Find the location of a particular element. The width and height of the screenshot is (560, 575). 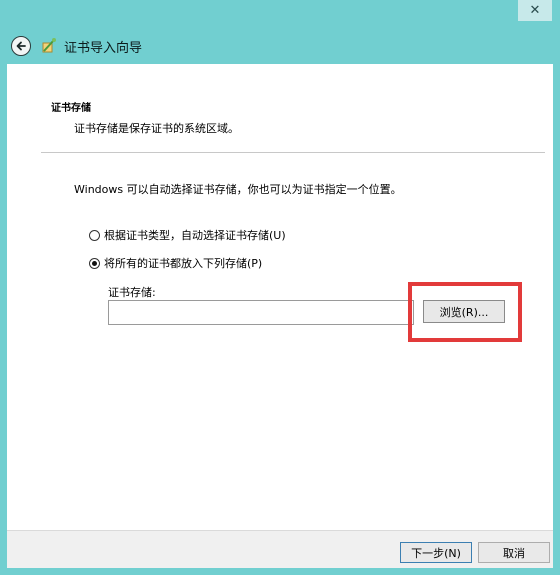

section-description: 证书存储是保存证书的系统区域。 is located at coordinates (156, 128).